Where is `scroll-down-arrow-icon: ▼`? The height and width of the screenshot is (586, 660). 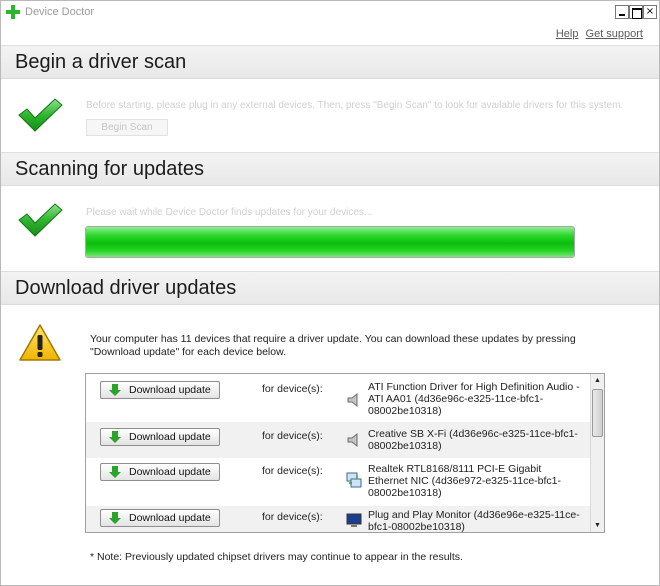 scroll-down-arrow-icon: ▼ is located at coordinates (597, 525).